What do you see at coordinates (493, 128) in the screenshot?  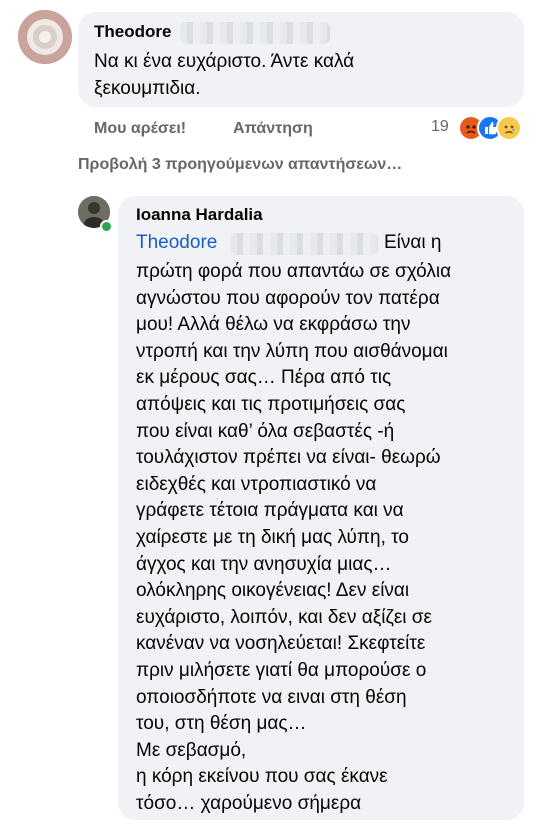 I see `reactions` at bounding box center [493, 128].